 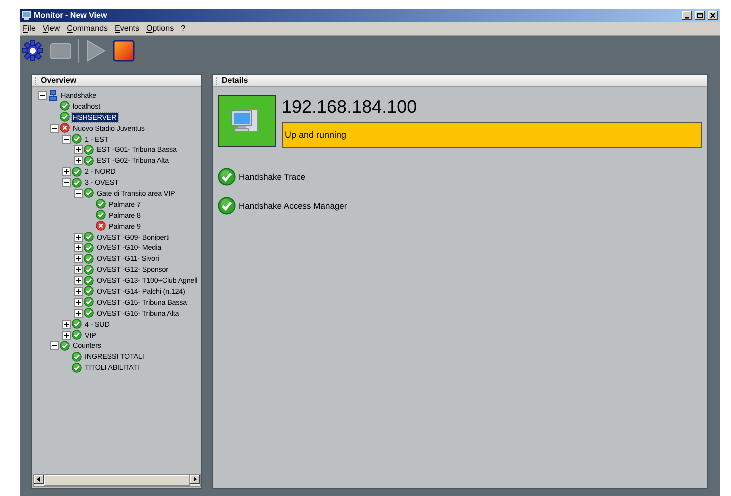 I want to click on service-label: Handshake Trace, so click(x=272, y=177).